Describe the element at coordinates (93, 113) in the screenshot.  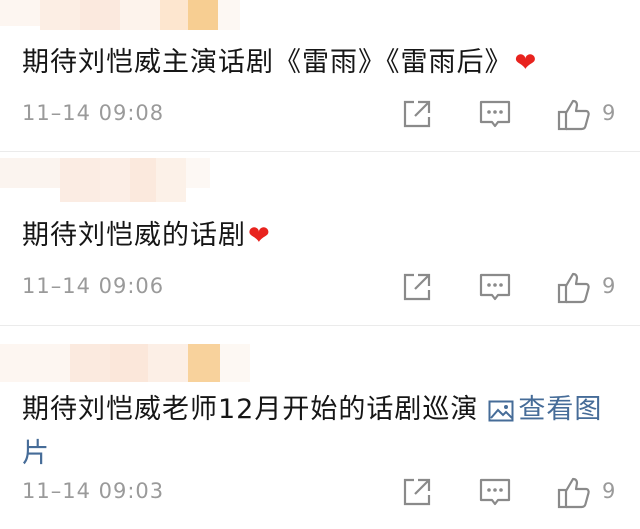
I see `timestamp: 11–14 09:08` at that location.